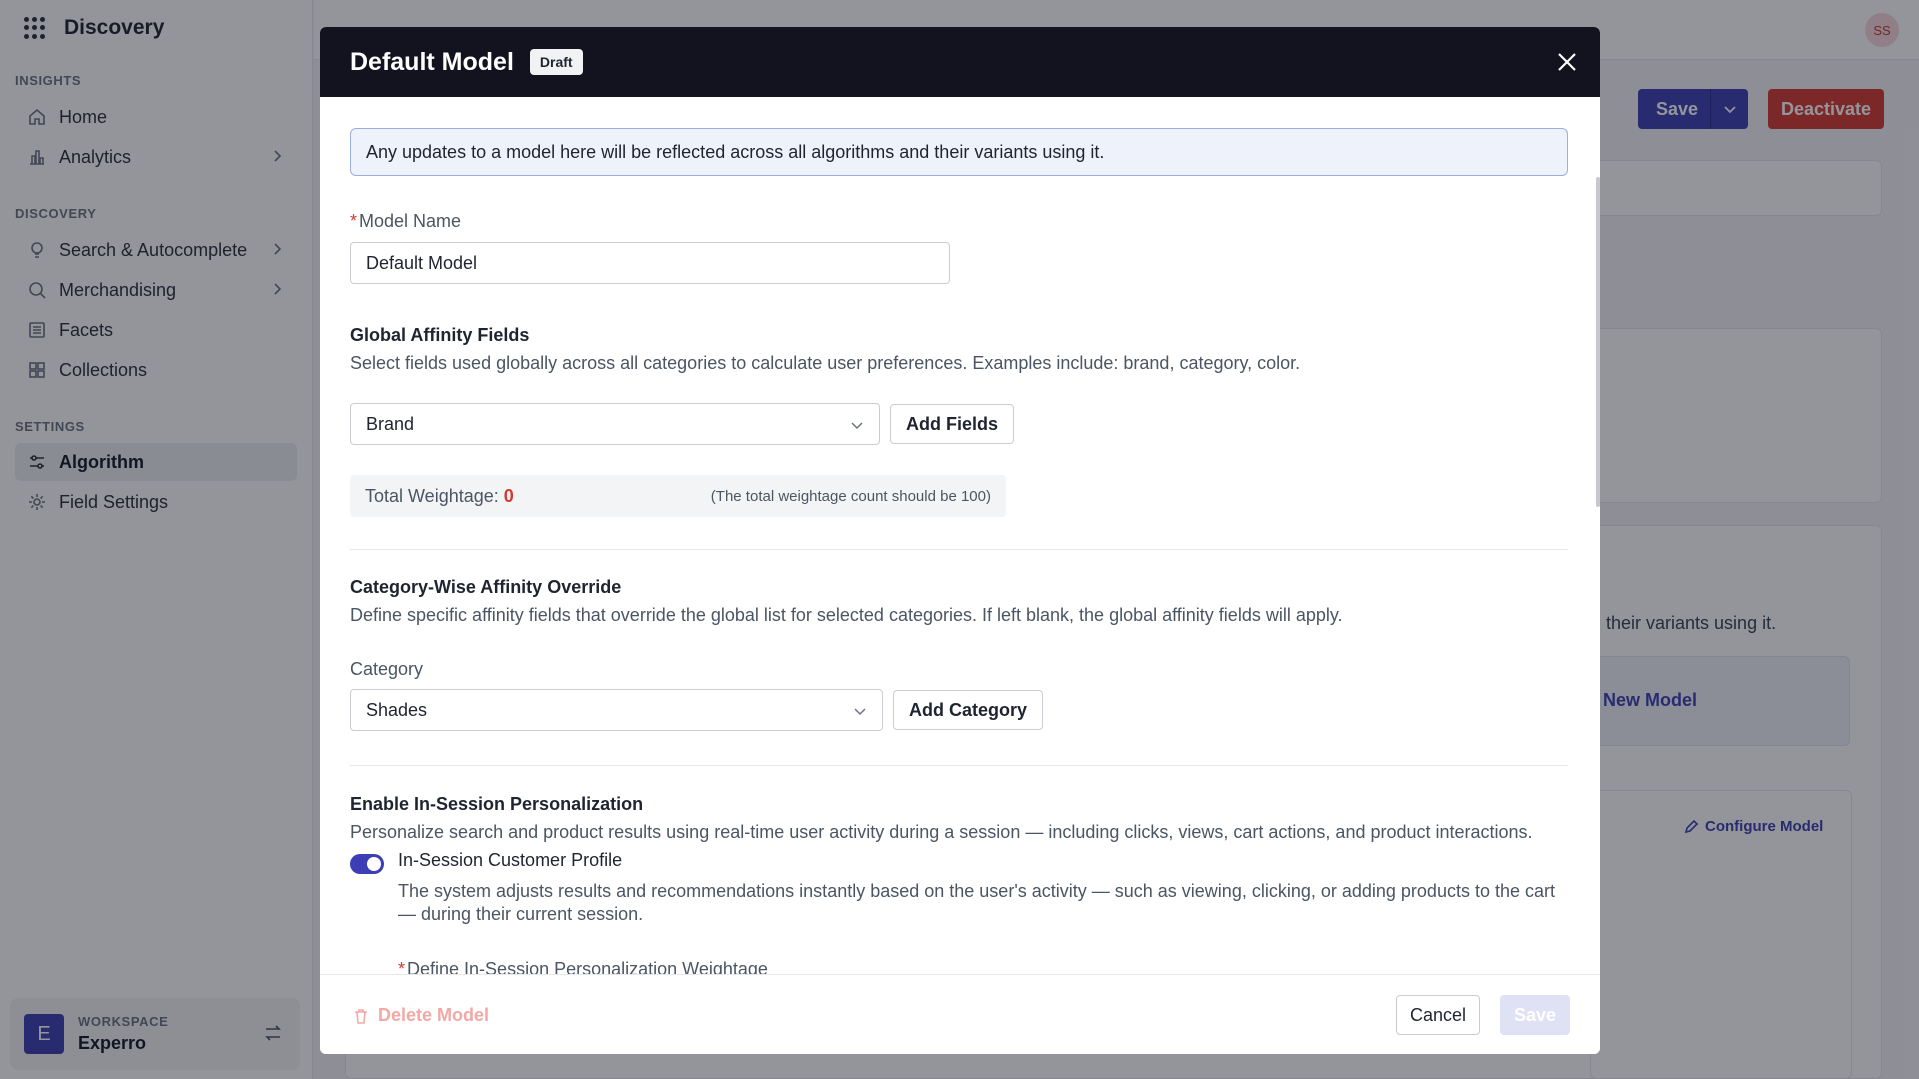 The width and height of the screenshot is (1919, 1079). I want to click on delete-model-label: Delete Model, so click(434, 1015).